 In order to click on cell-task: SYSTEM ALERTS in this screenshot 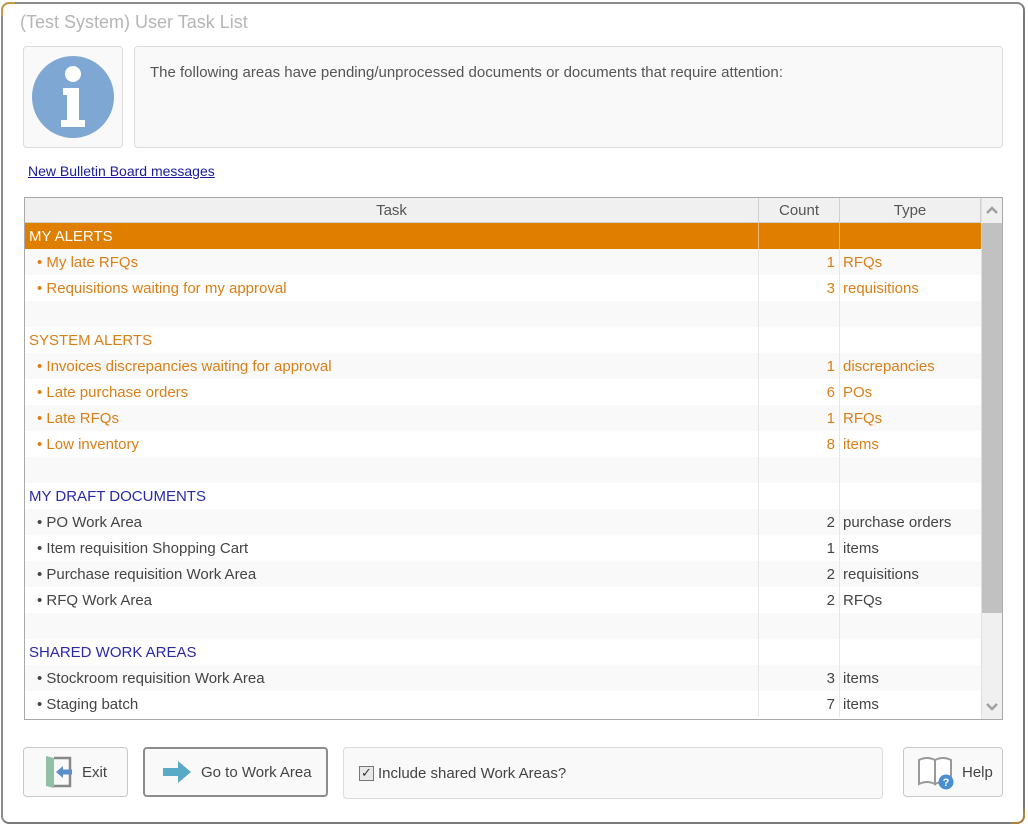, I will do `click(392, 340)`.